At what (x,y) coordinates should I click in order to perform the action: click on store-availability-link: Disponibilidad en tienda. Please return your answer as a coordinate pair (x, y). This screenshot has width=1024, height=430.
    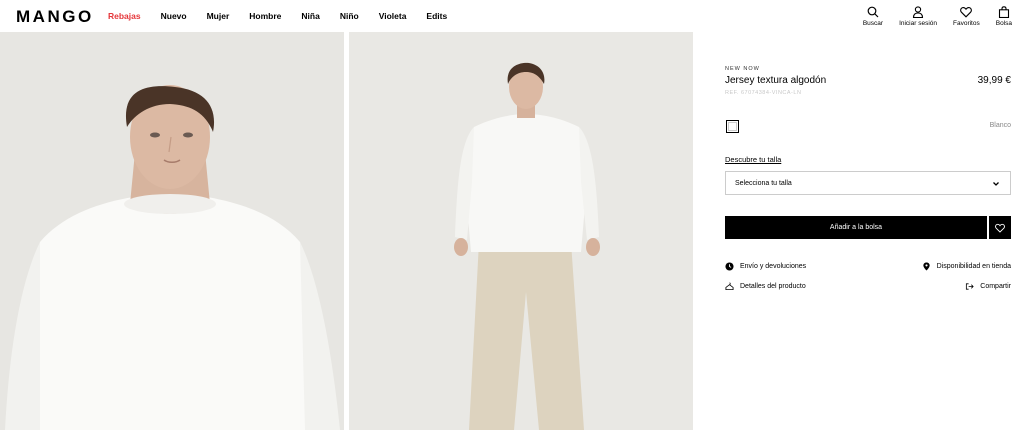
    Looking at the image, I should click on (966, 266).